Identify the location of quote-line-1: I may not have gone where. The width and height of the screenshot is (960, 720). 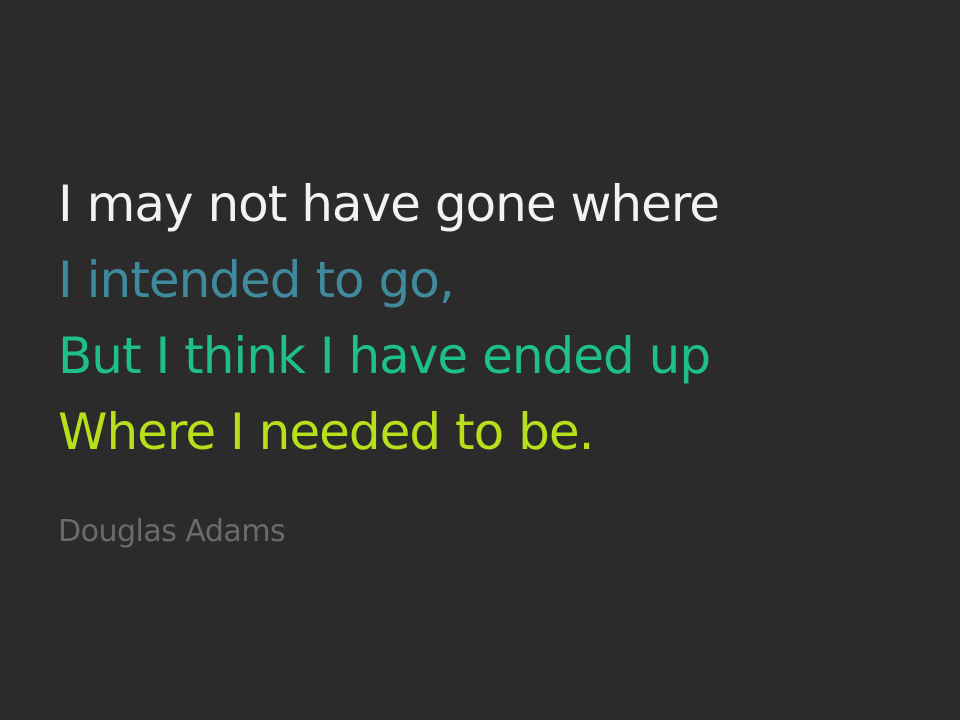
(389, 204).